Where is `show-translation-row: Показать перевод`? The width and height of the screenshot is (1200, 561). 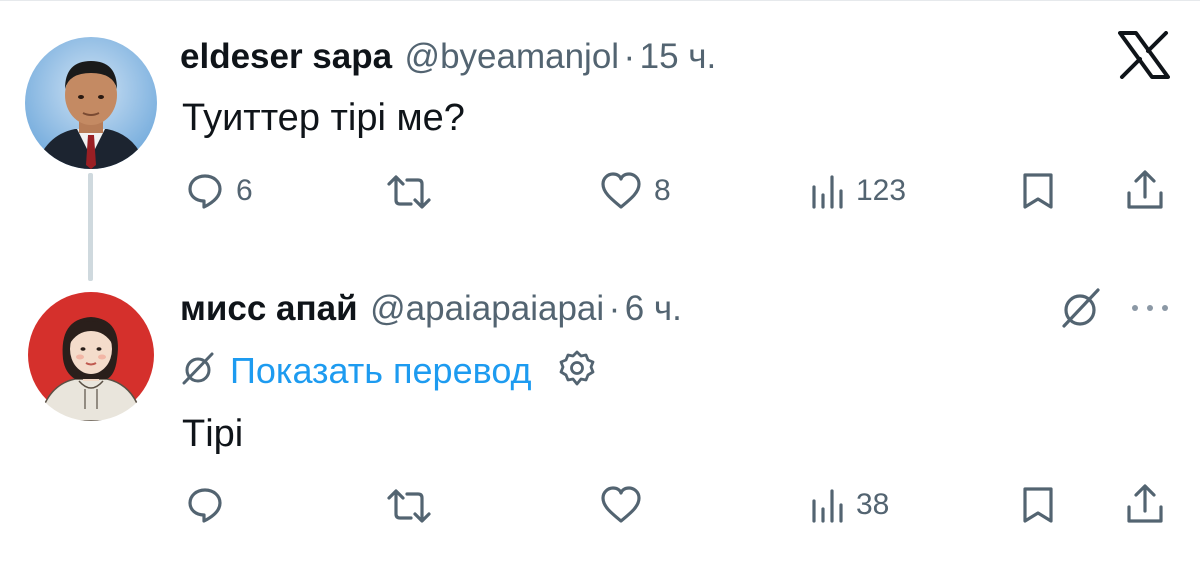 show-translation-row: Показать перевод is located at coordinates (388, 370).